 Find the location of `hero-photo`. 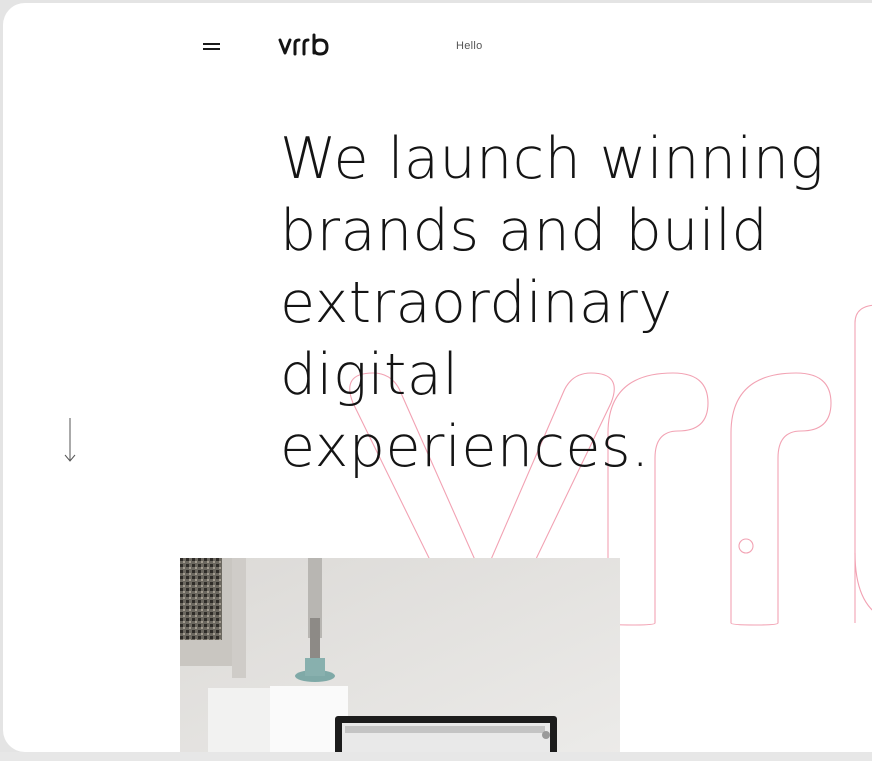

hero-photo is located at coordinates (400, 655).